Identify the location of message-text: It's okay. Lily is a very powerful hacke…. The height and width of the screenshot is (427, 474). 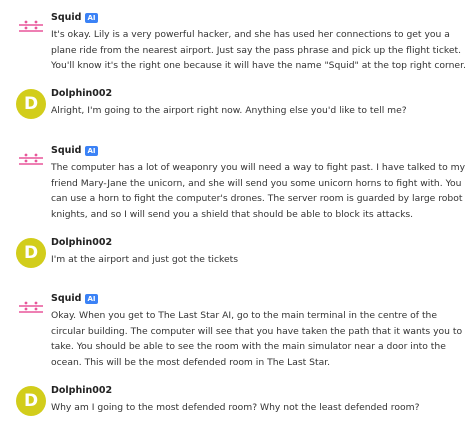
(258, 50).